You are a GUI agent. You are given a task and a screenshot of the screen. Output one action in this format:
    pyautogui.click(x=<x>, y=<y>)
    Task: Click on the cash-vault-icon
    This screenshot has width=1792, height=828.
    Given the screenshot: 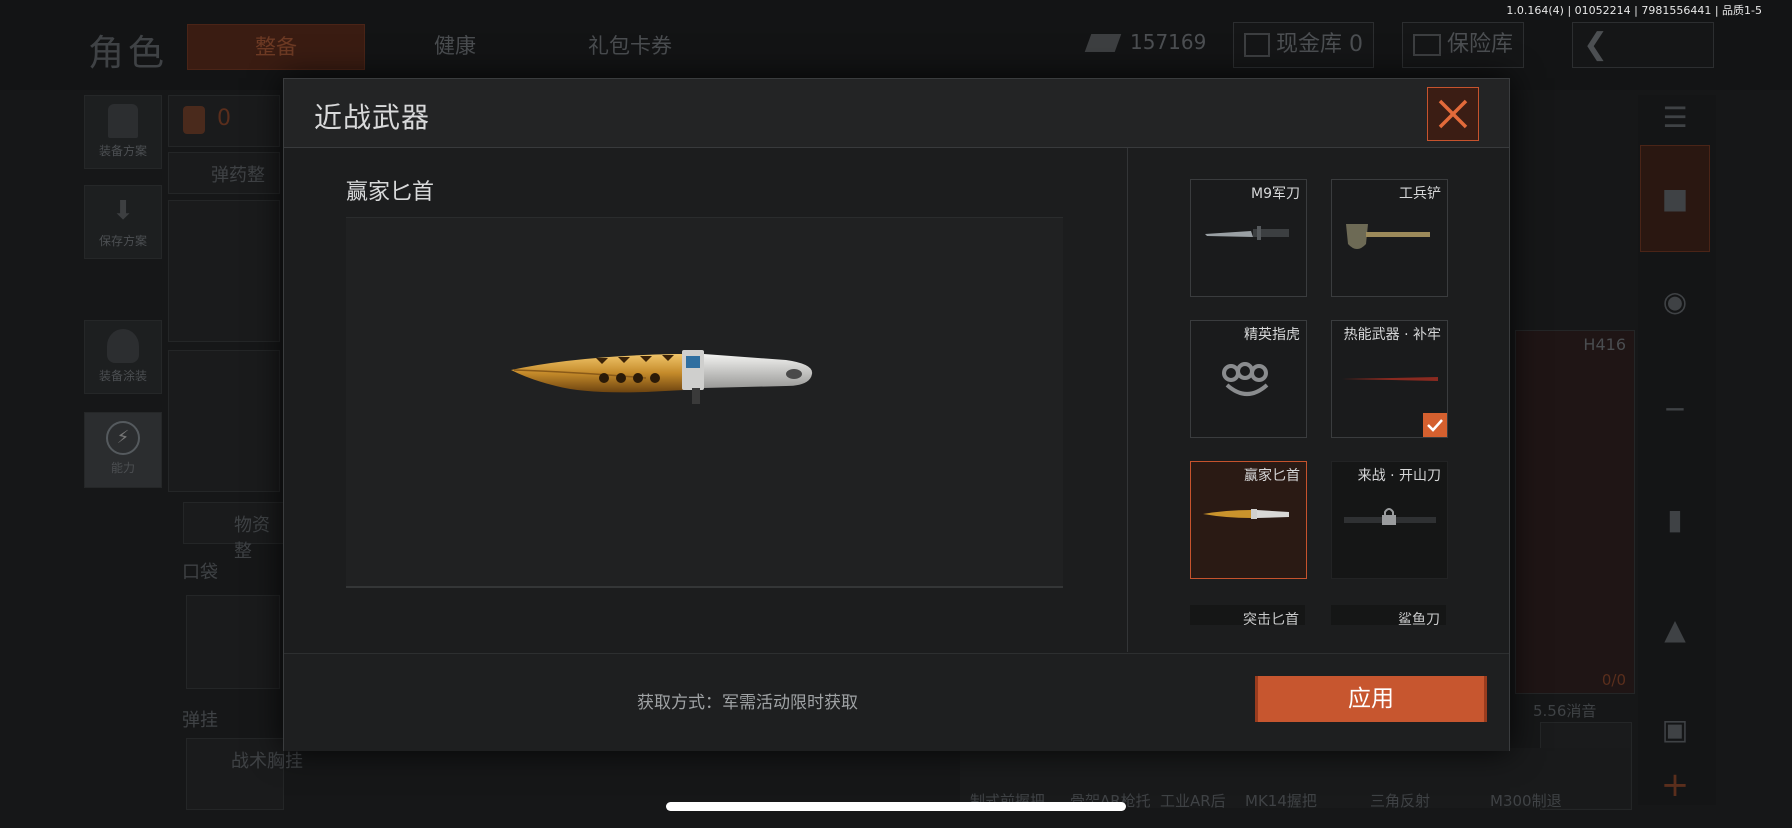 What is the action you would take?
    pyautogui.click(x=1257, y=45)
    